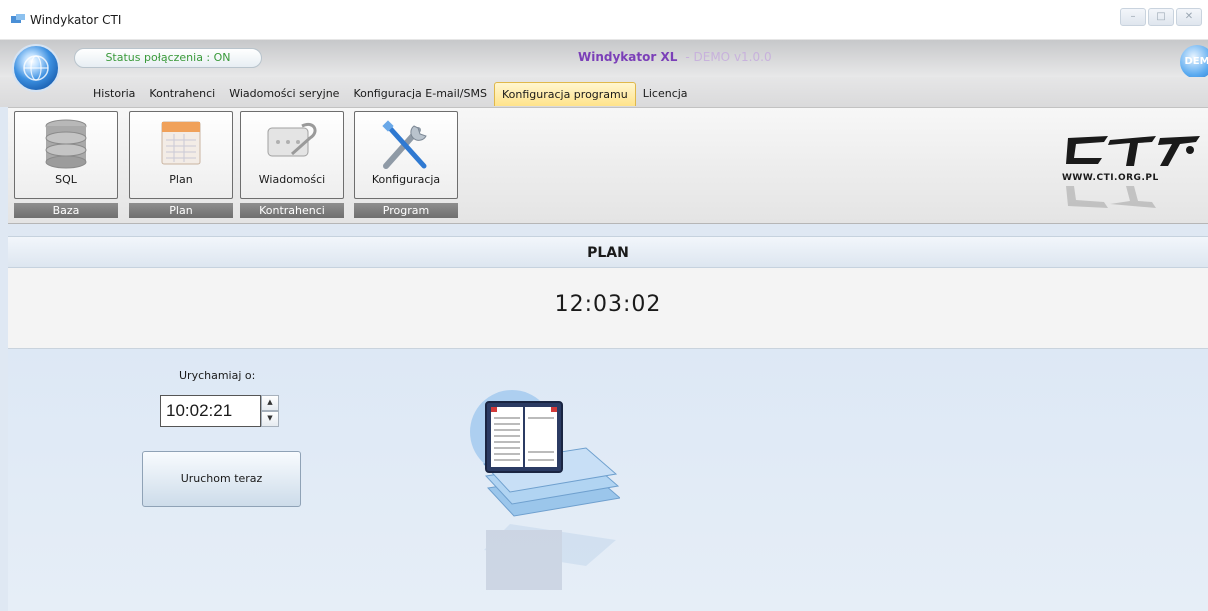 The width and height of the screenshot is (1208, 611). I want to click on tools-icon, so click(404, 144).